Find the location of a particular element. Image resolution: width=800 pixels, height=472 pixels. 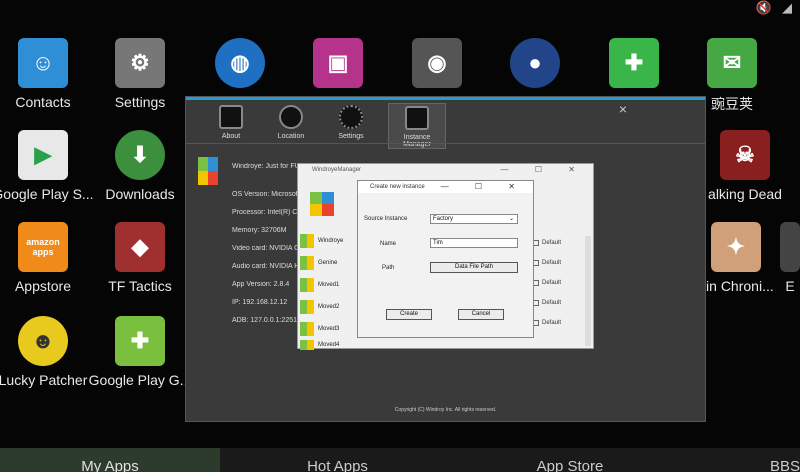

instance-name: Moved2 is located at coordinates (329, 307).